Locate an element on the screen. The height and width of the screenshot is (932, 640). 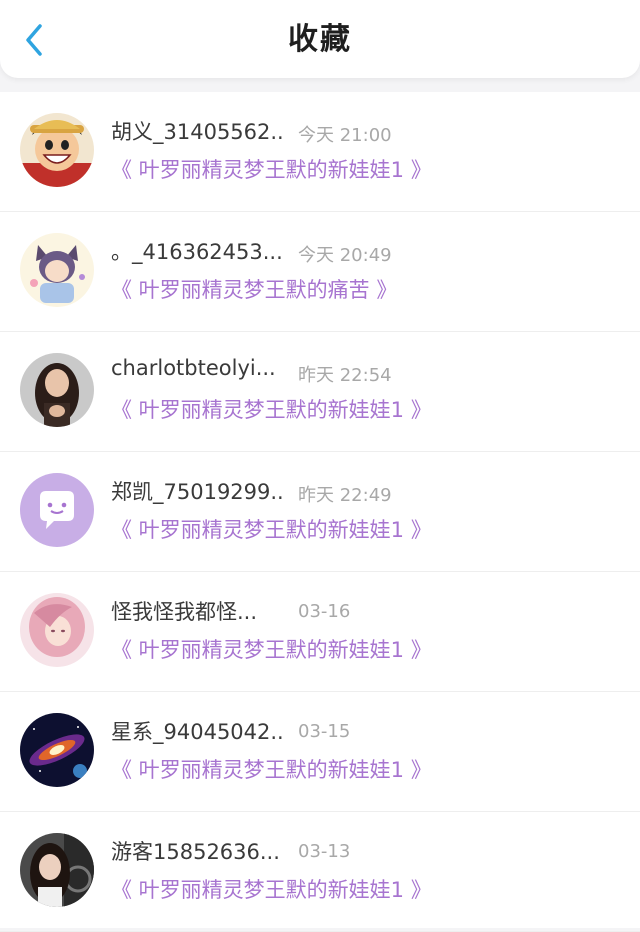
top-bar: 收藏 is located at coordinates (320, 39).